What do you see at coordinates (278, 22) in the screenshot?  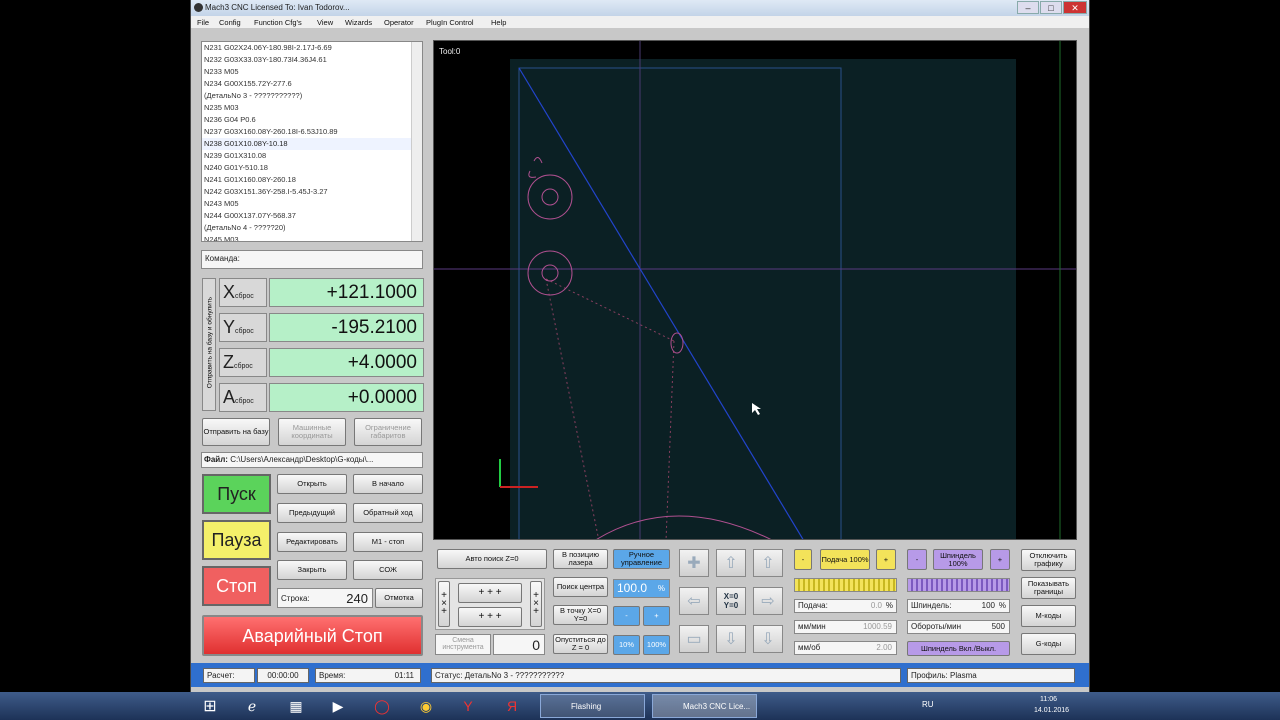 I see `menu-function-cfgs: Function Cfg's` at bounding box center [278, 22].